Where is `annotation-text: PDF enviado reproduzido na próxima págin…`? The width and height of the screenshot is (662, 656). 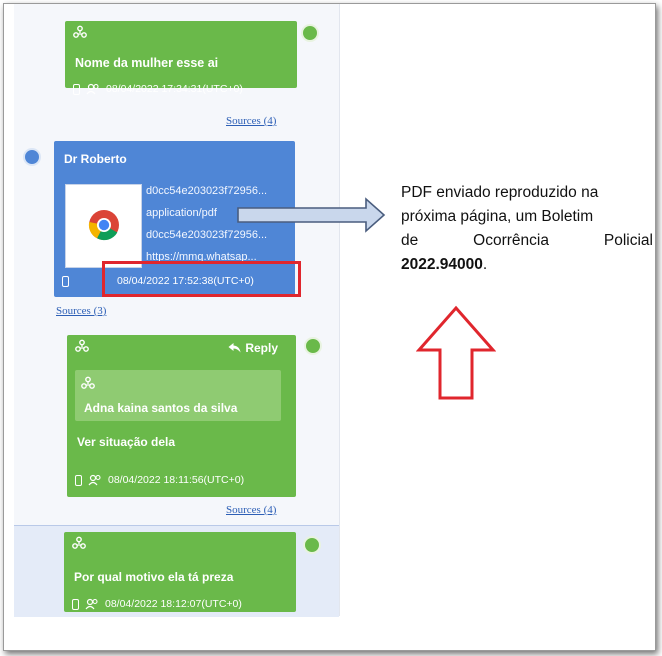
annotation-text: PDF enviado reproduzido na próxima págin… is located at coordinates (527, 229).